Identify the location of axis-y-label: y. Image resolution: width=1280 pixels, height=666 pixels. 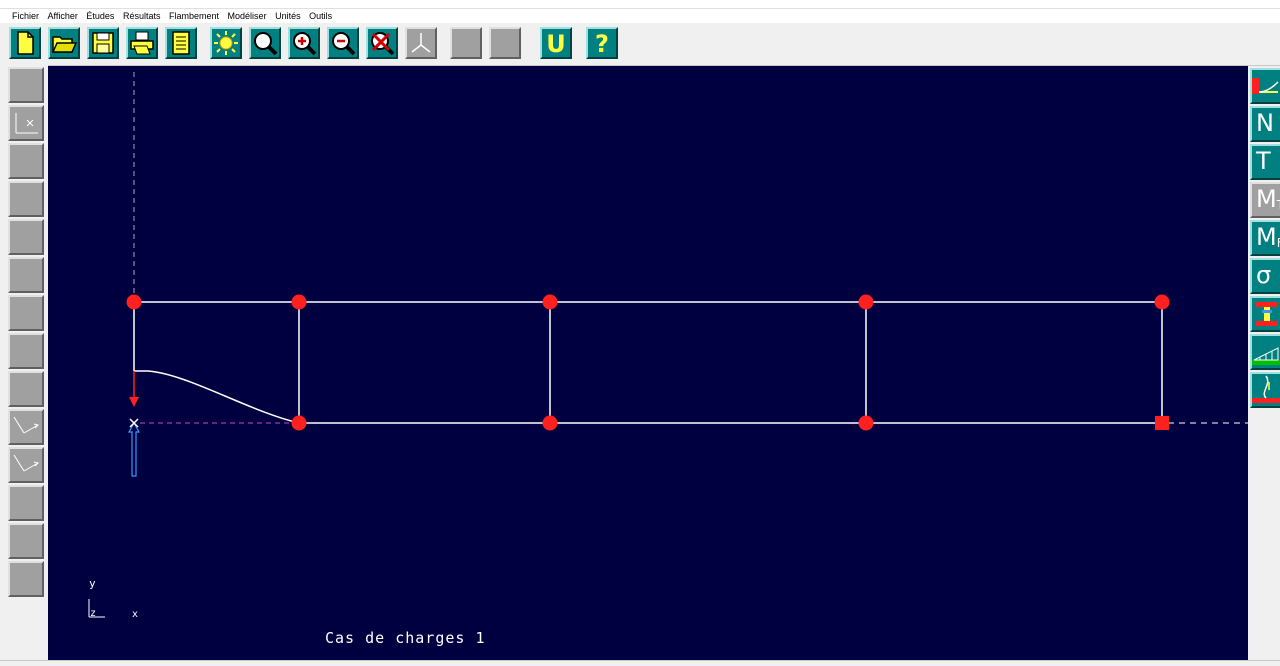
(92, 583).